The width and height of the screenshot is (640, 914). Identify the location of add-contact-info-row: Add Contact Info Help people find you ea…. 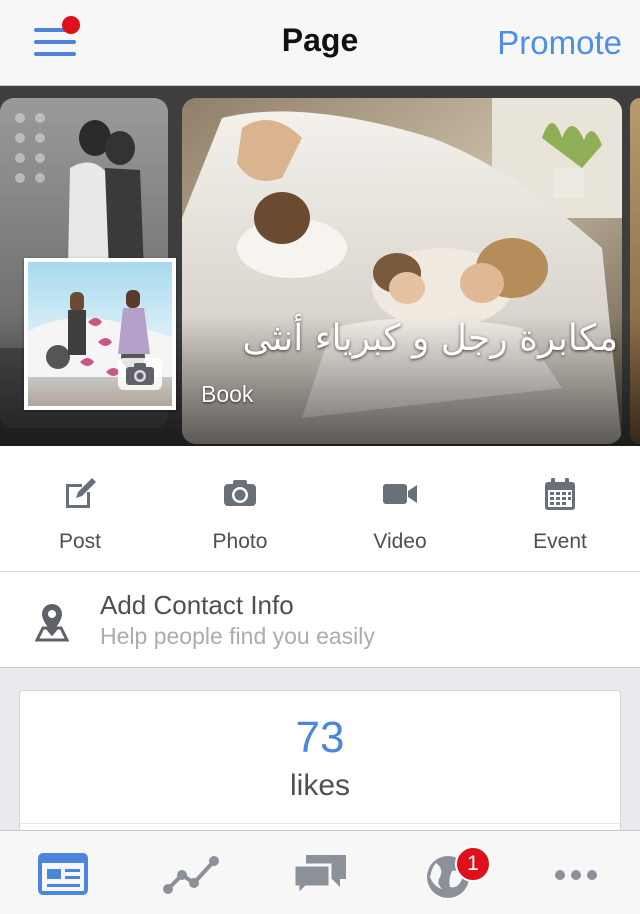
(320, 620).